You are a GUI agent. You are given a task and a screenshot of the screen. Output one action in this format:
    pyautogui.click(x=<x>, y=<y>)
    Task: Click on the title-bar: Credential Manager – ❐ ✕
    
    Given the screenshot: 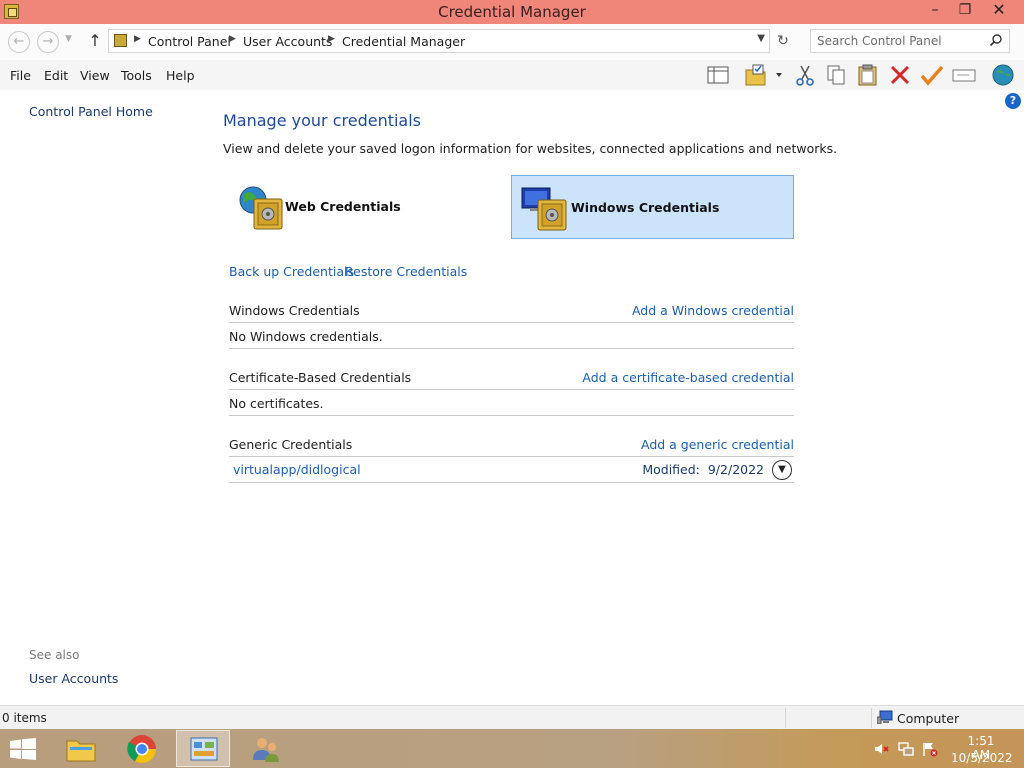 What is the action you would take?
    pyautogui.click(x=512, y=12)
    